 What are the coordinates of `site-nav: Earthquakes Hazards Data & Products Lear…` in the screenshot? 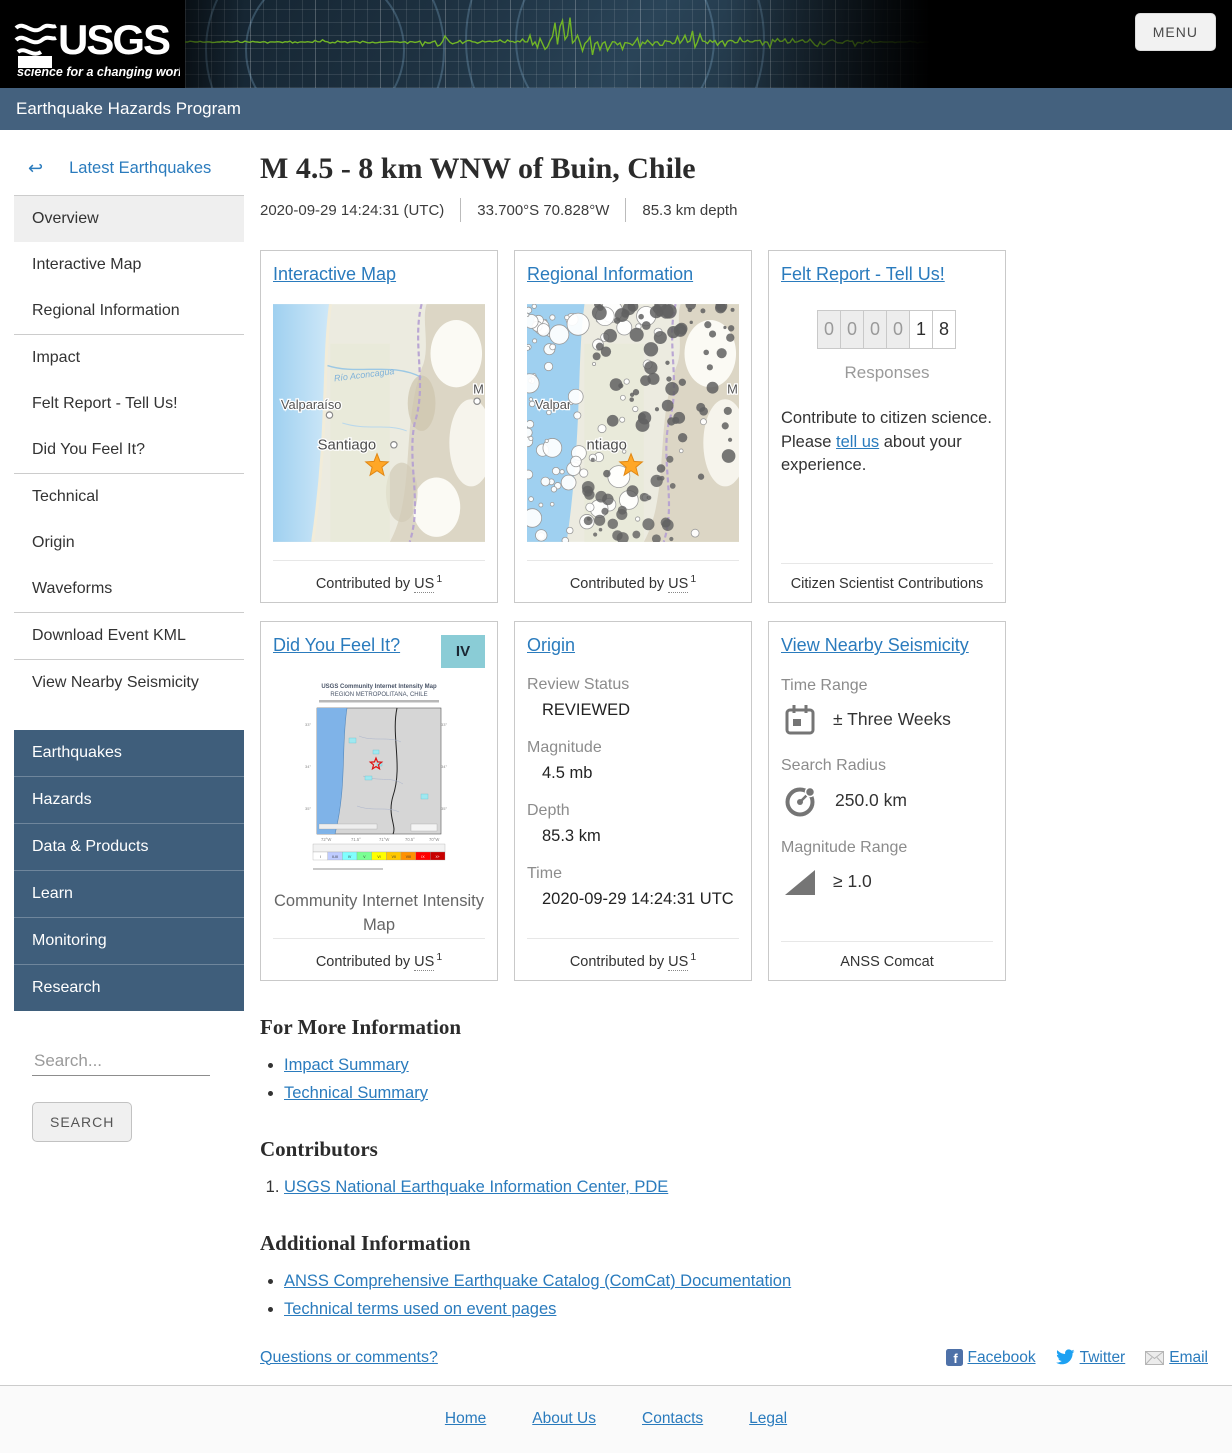 It's located at (129, 870).